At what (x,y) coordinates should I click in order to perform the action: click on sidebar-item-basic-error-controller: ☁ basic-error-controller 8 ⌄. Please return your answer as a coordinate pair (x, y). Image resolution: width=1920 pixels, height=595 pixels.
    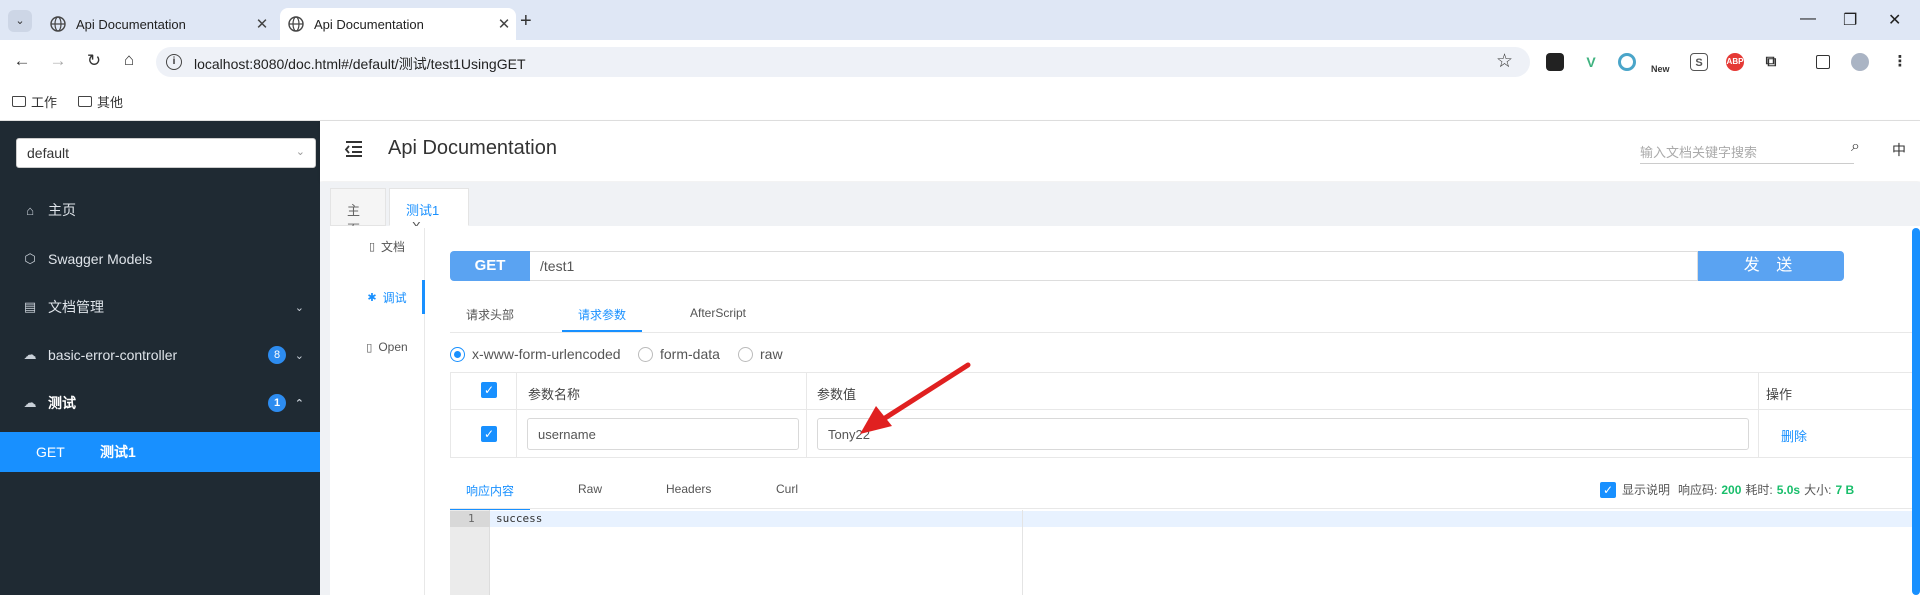
    Looking at the image, I should click on (160, 355).